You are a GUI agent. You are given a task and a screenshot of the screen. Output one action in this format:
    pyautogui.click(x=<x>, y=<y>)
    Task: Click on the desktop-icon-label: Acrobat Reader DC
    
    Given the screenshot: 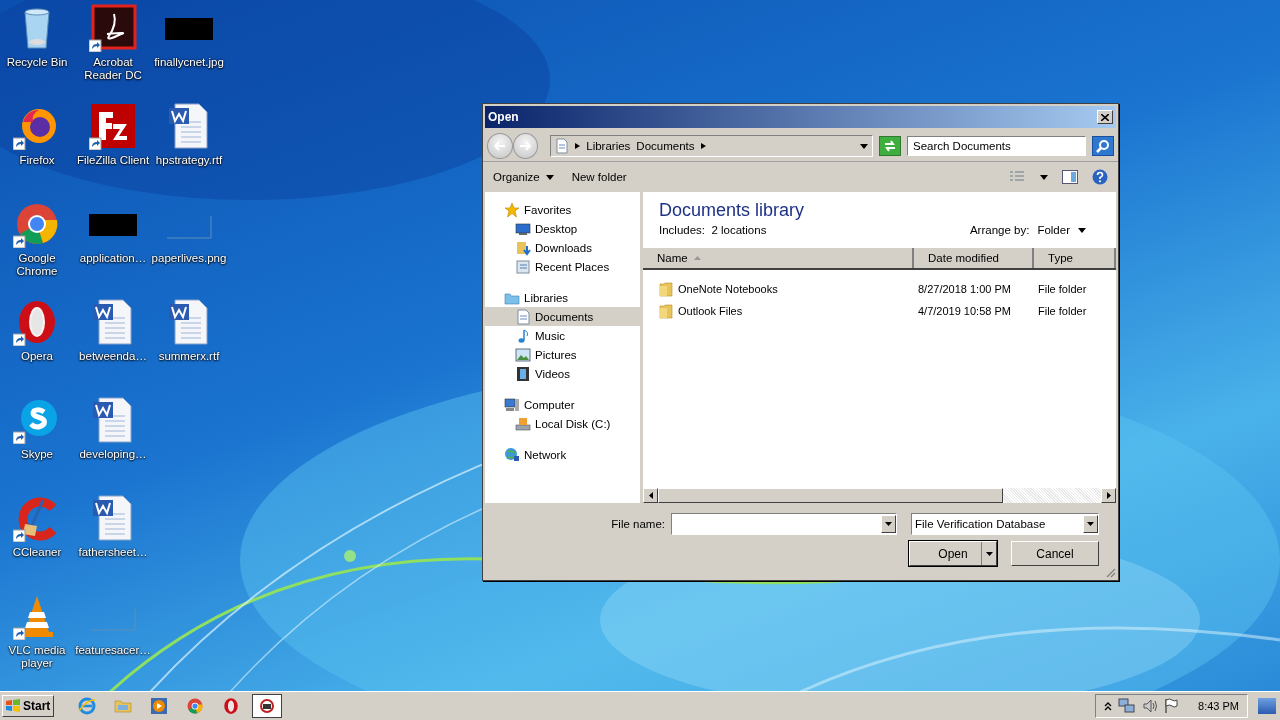 What is the action you would take?
    pyautogui.click(x=113, y=69)
    